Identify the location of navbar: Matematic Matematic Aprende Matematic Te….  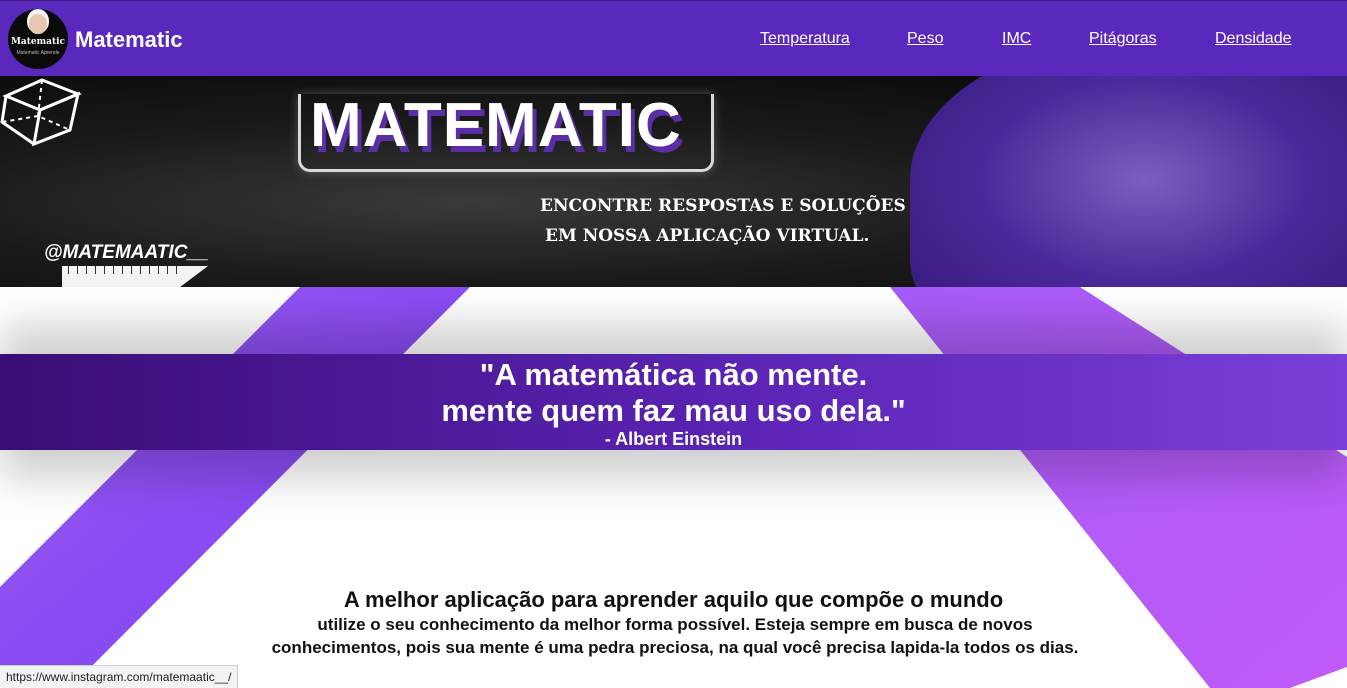
(673, 38).